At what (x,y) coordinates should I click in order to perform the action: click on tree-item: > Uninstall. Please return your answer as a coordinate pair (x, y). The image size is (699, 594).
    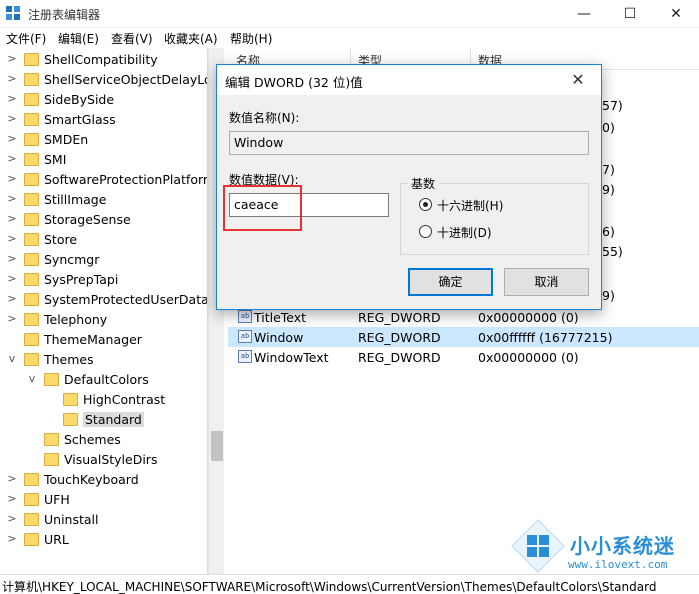
    Looking at the image, I should click on (103, 520).